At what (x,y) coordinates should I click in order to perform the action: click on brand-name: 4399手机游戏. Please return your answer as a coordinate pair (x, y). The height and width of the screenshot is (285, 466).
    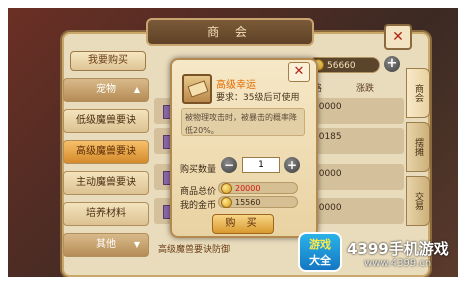
    Looking at the image, I should click on (398, 249).